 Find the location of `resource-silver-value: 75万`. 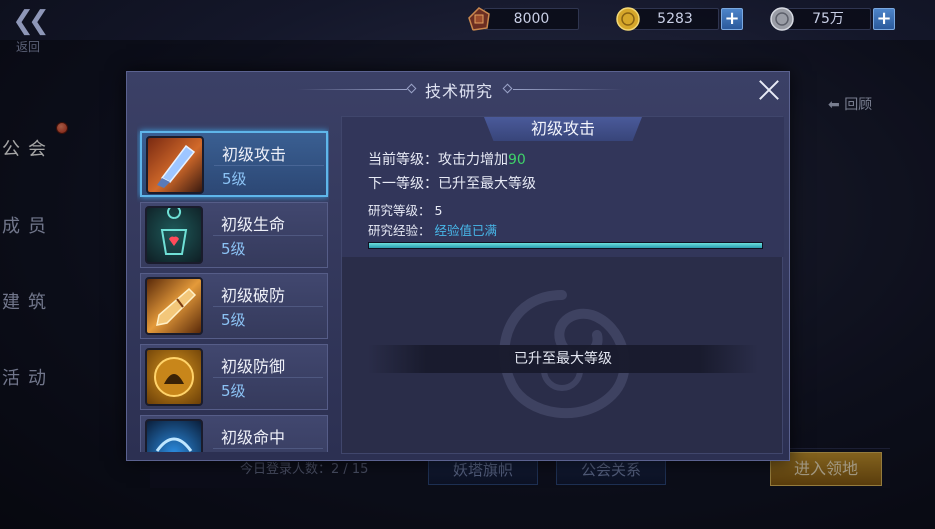

resource-silver-value: 75万 is located at coordinates (828, 19).